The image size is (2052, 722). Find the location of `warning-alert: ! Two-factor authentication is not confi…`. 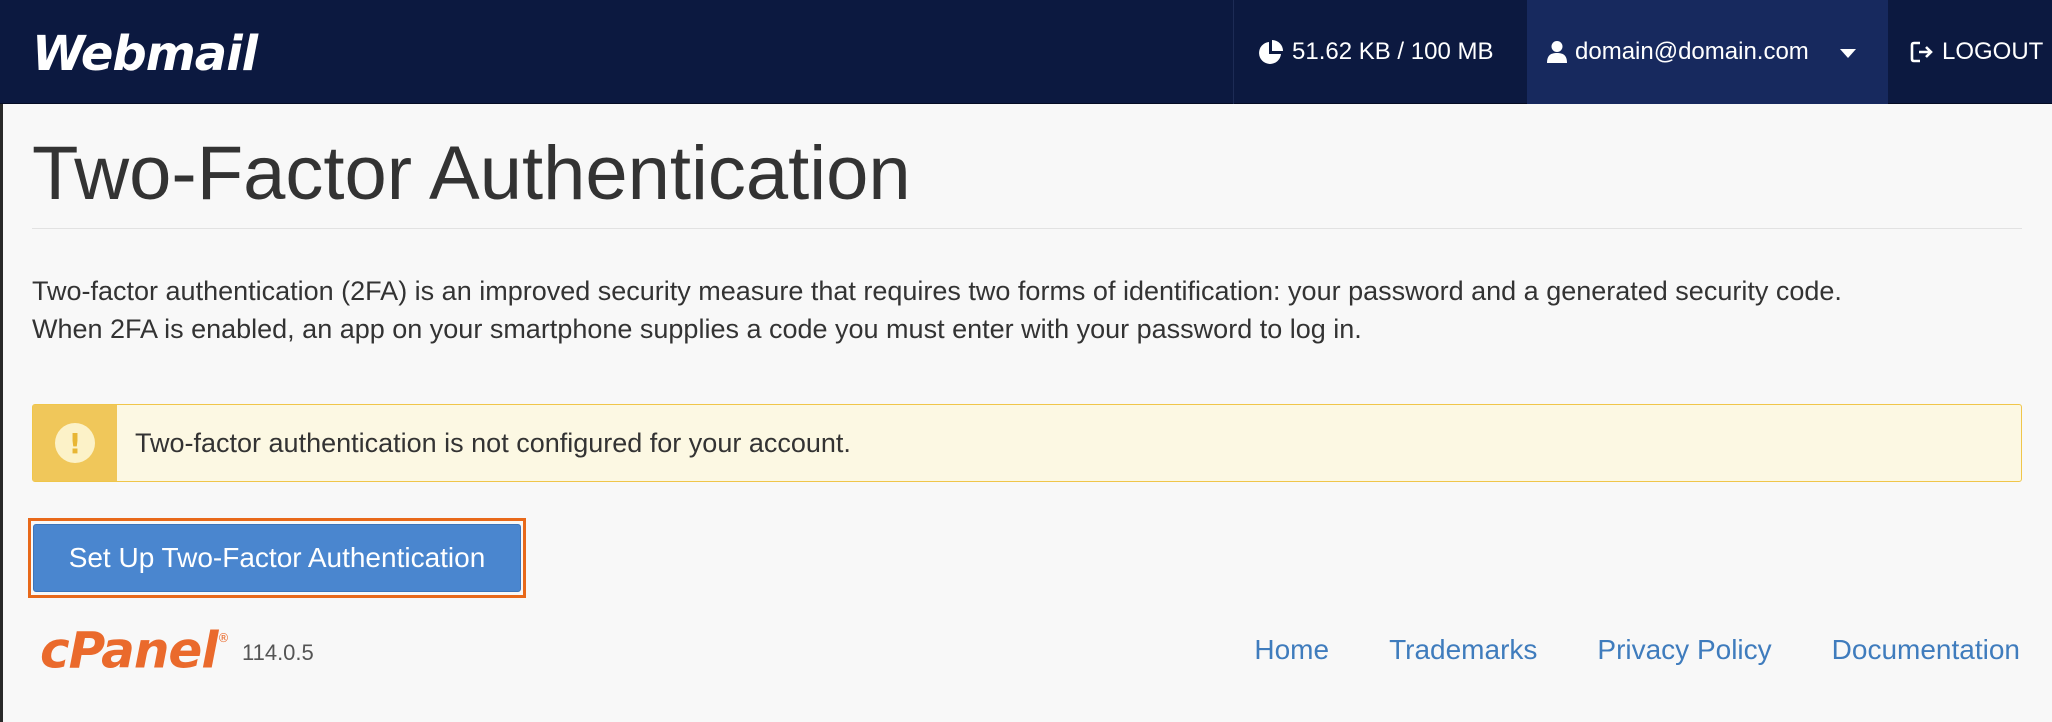

warning-alert: ! Two-factor authentication is not confi… is located at coordinates (1027, 443).